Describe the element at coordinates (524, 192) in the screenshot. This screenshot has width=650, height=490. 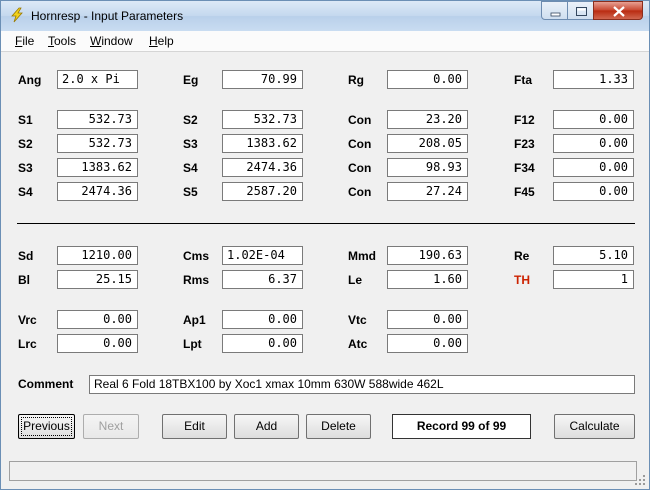
I see `label-f45: F45` at that location.